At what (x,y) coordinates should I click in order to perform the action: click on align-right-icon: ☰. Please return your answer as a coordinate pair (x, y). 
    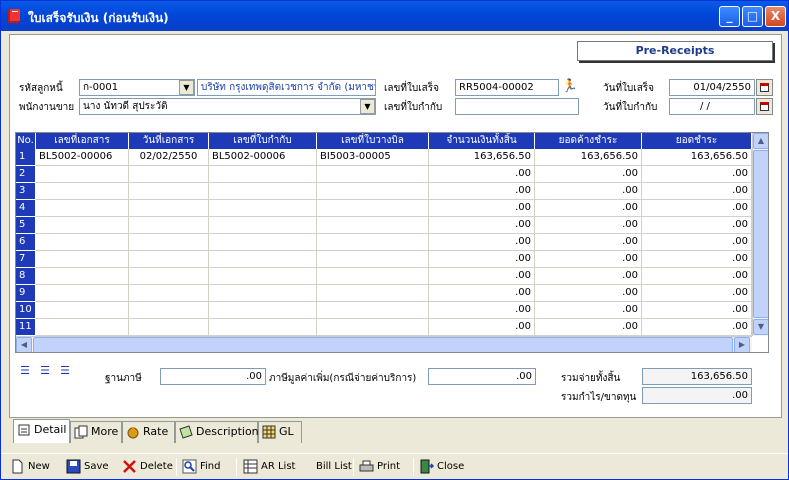
    Looking at the image, I should click on (65, 371).